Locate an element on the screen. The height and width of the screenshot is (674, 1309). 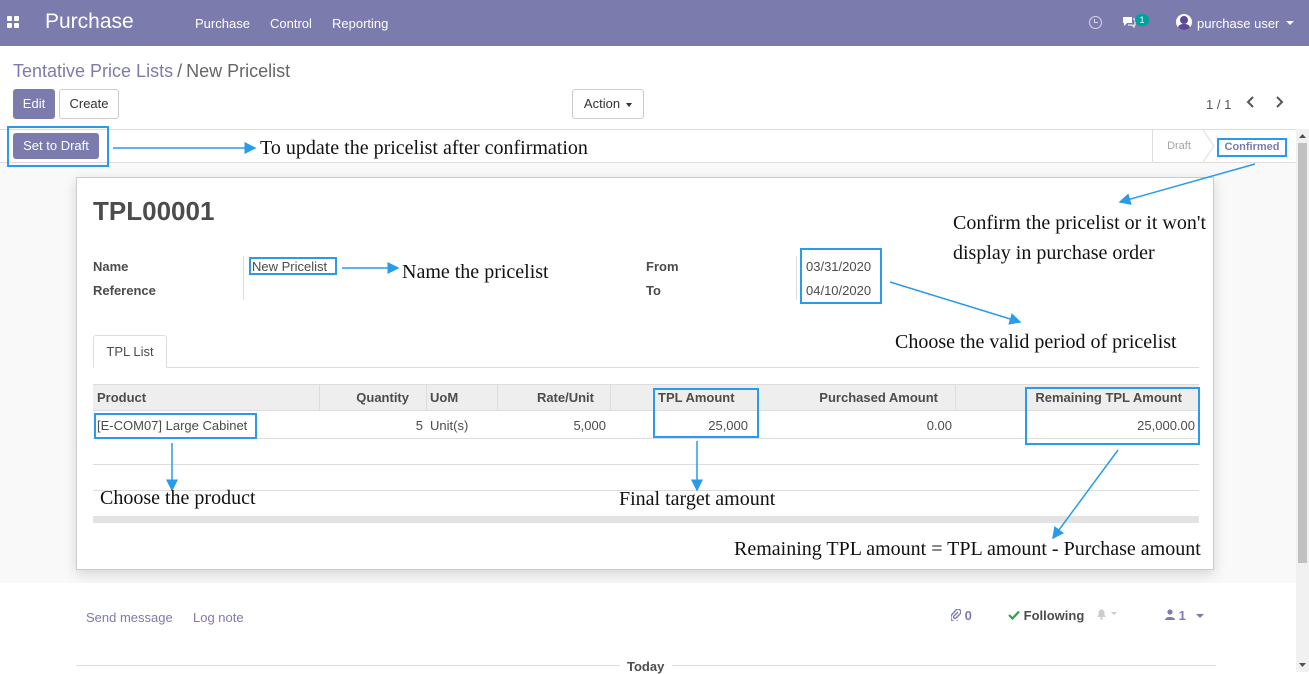
highlight-name is located at coordinates (293, 266).